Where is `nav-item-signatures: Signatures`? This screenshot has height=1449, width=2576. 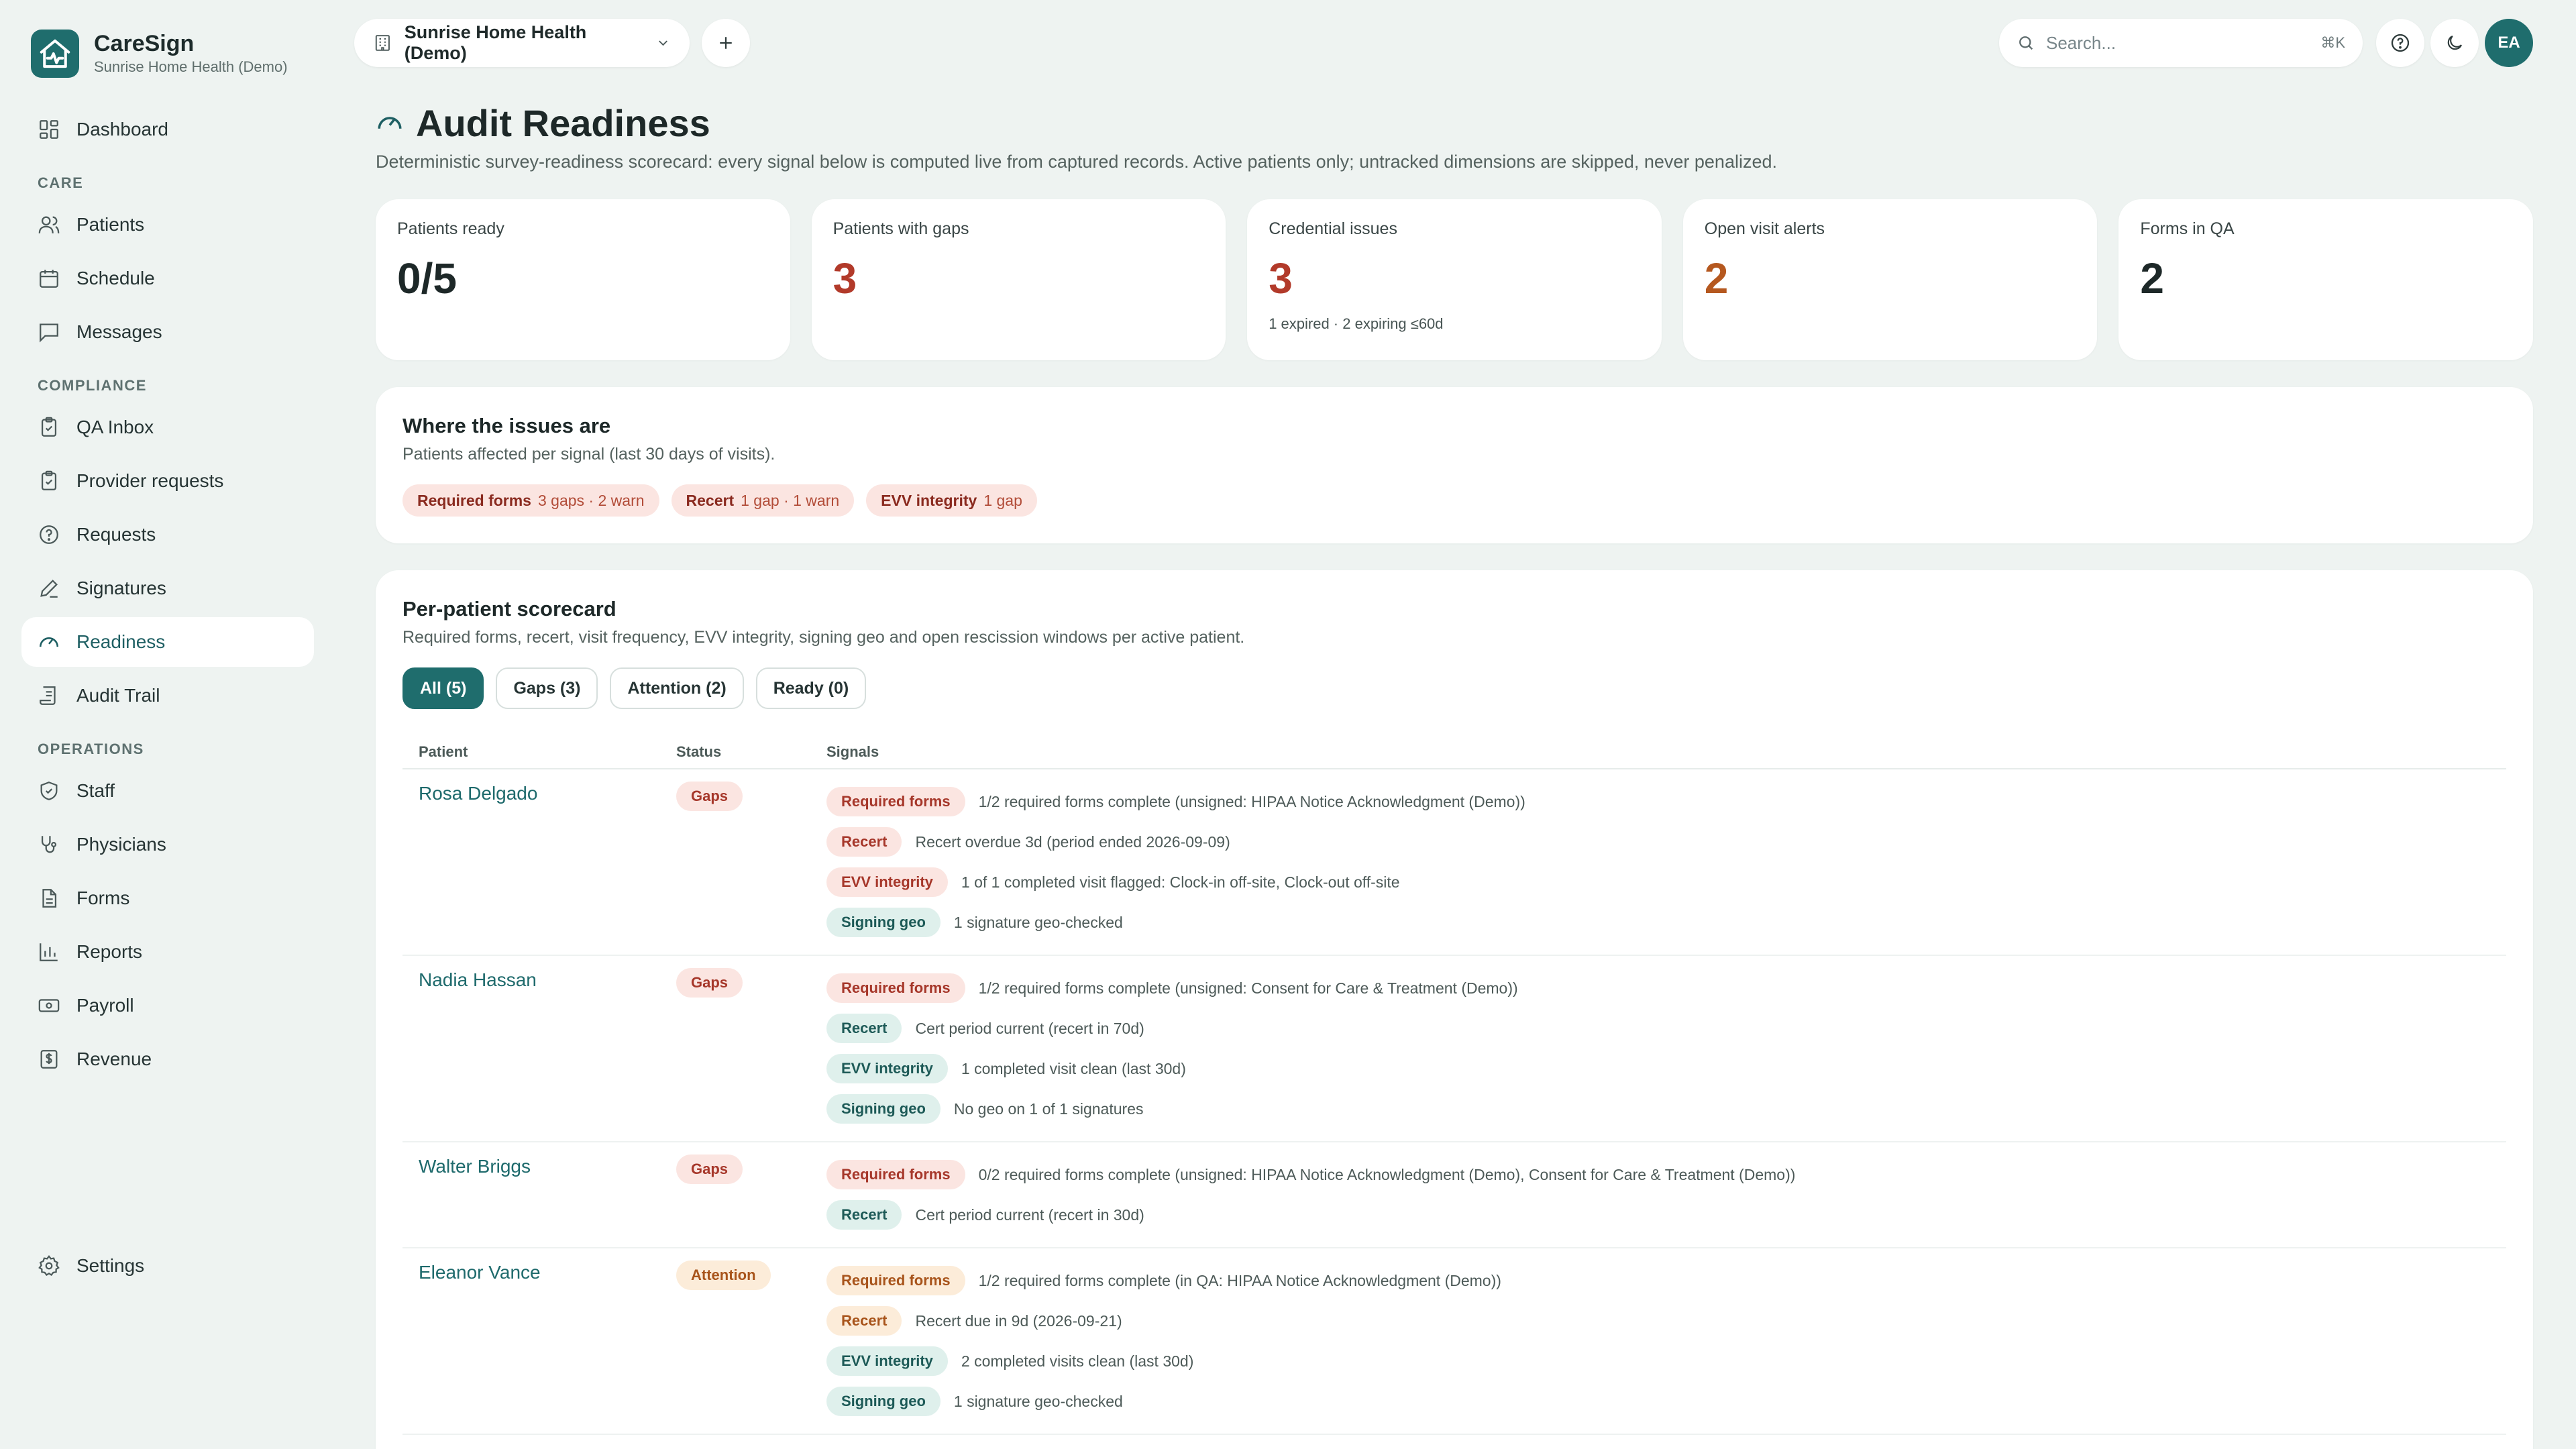
nav-item-signatures: Signatures is located at coordinates (167, 588).